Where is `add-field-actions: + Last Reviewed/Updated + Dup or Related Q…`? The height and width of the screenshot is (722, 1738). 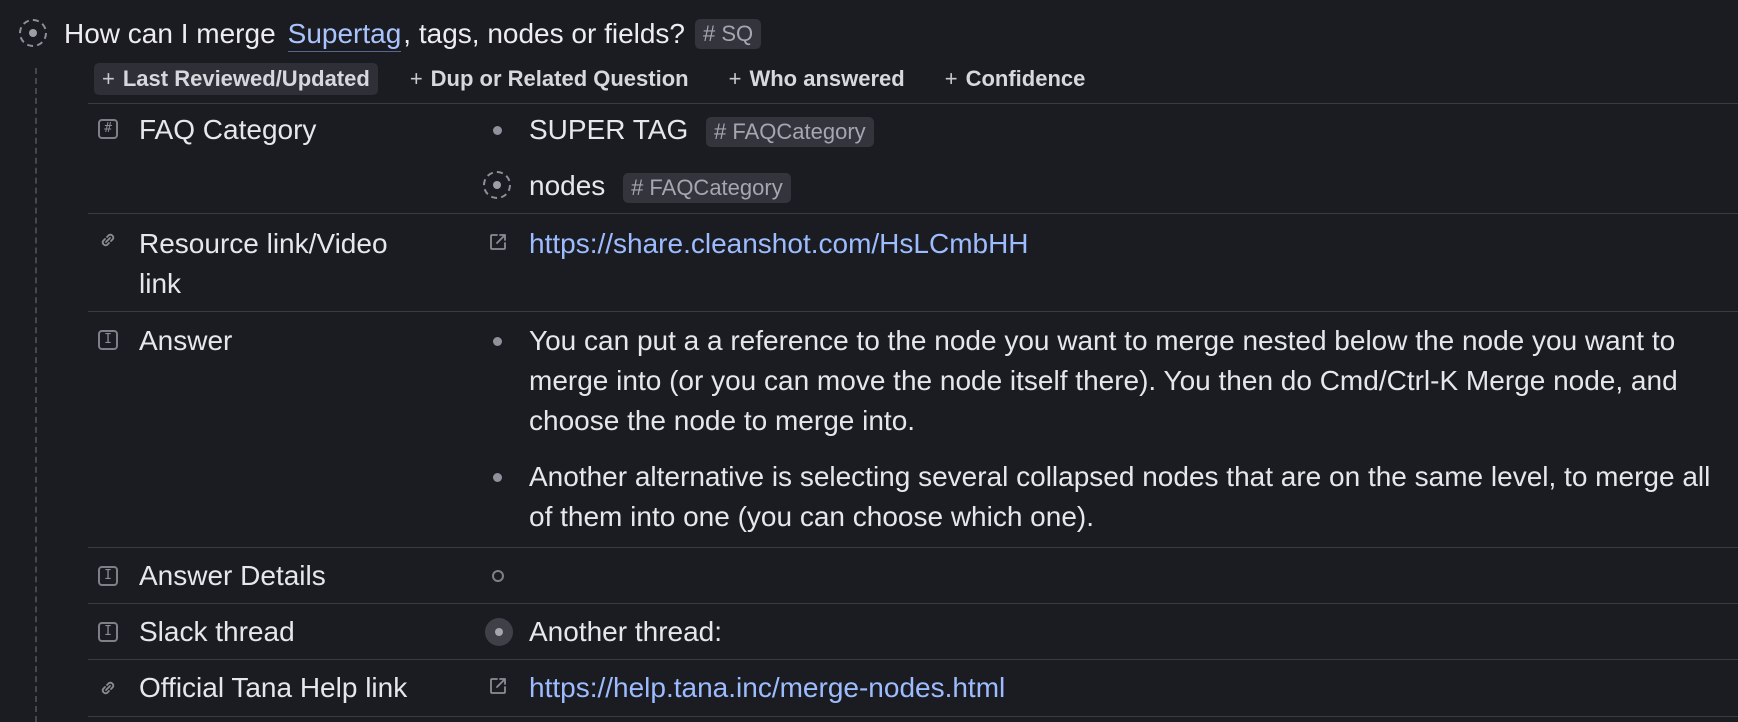 add-field-actions: + Last Reviewed/Updated + Dup or Related Q… is located at coordinates (605, 79).